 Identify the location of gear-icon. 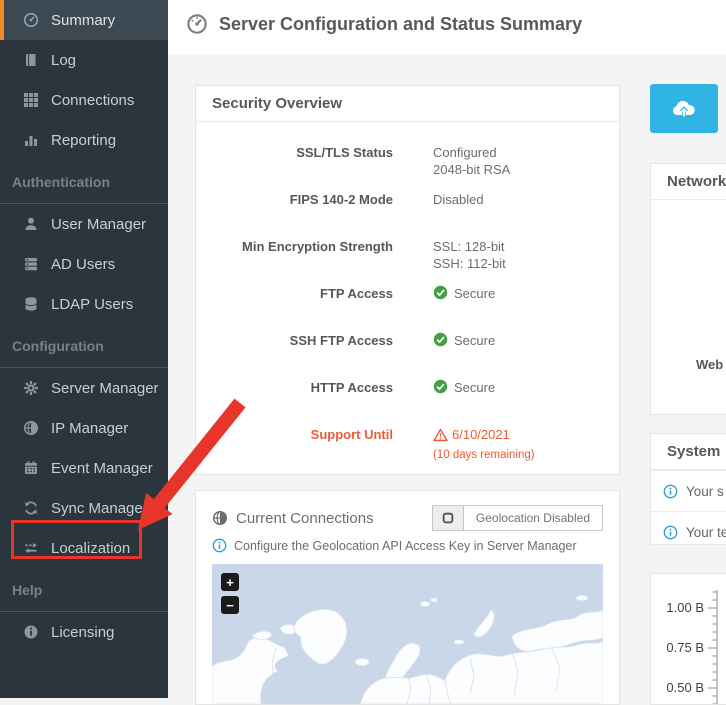
(30, 388).